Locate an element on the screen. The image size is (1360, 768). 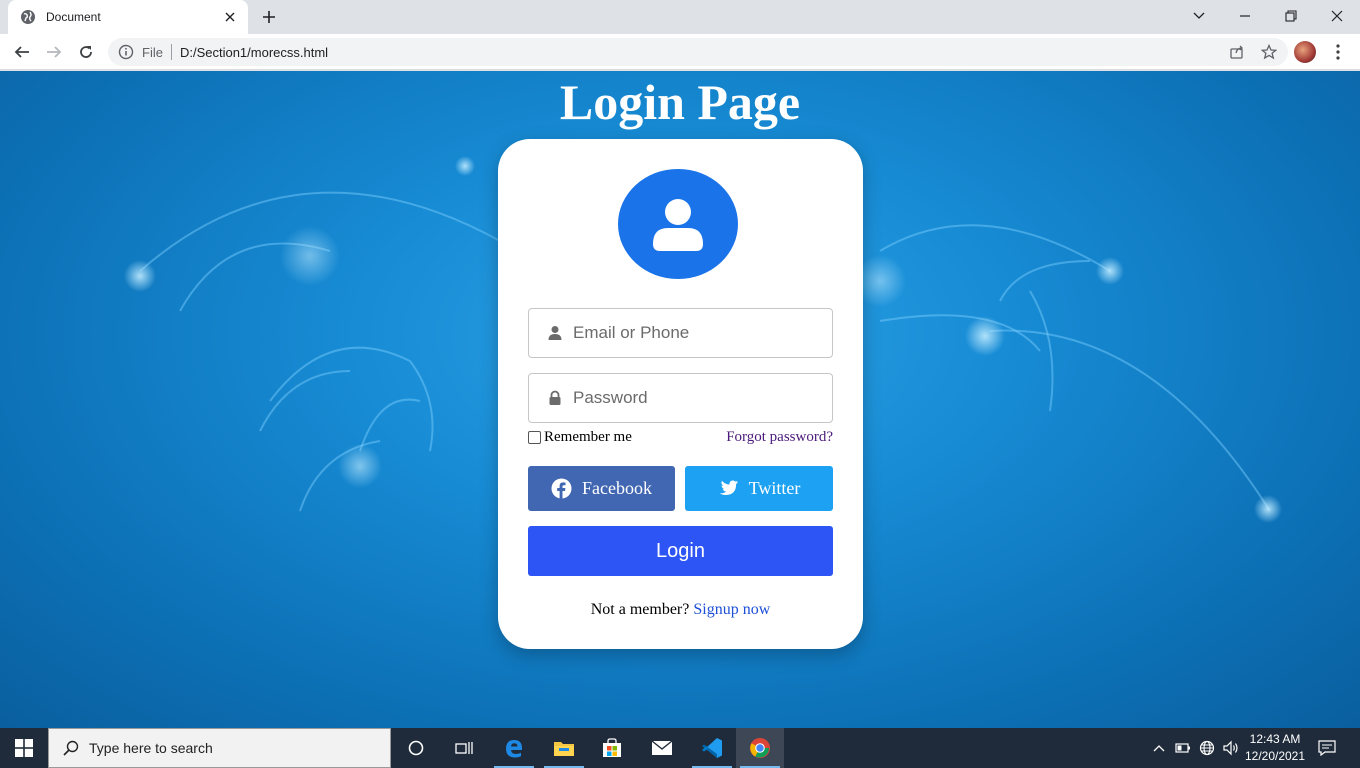
url-separator is located at coordinates (171, 52).